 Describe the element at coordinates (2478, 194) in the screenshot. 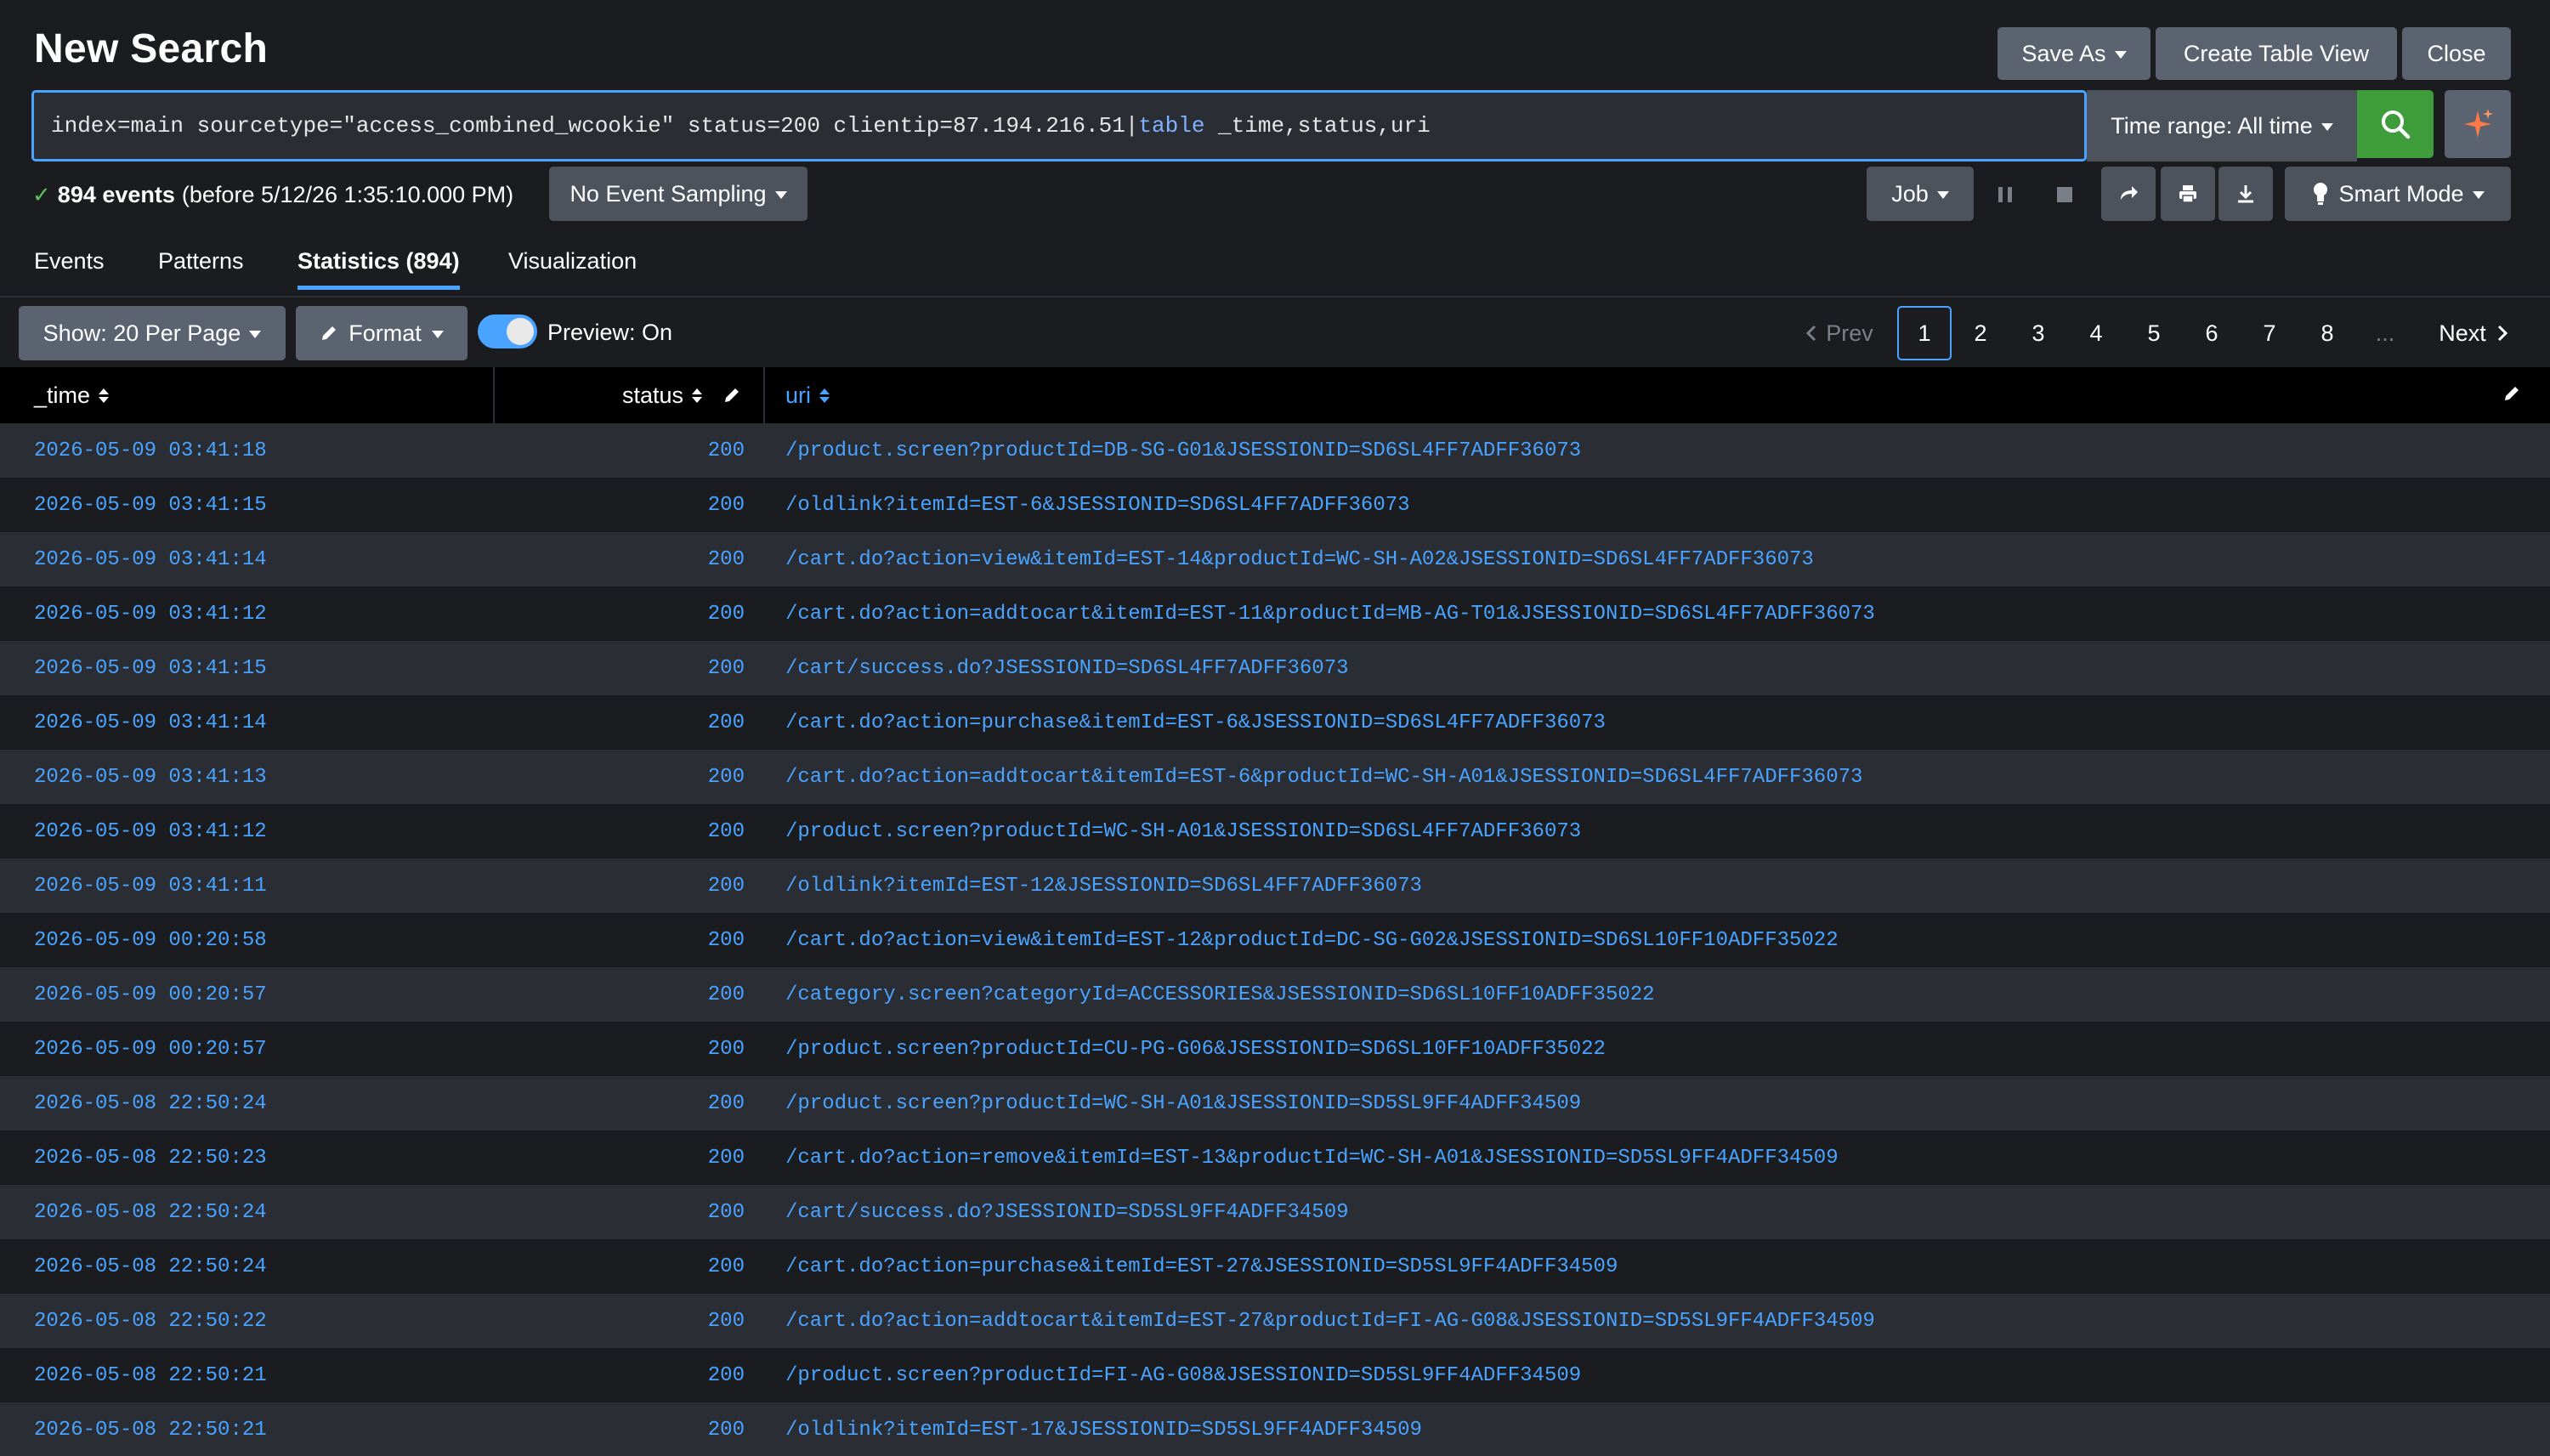

I see `chevron-down-icon` at that location.